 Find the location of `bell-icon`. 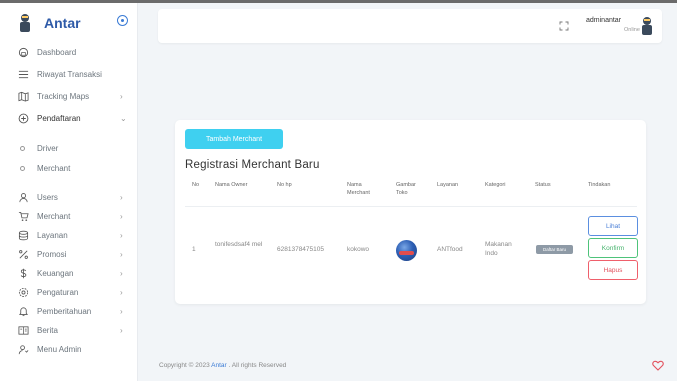

bell-icon is located at coordinates (23, 311).